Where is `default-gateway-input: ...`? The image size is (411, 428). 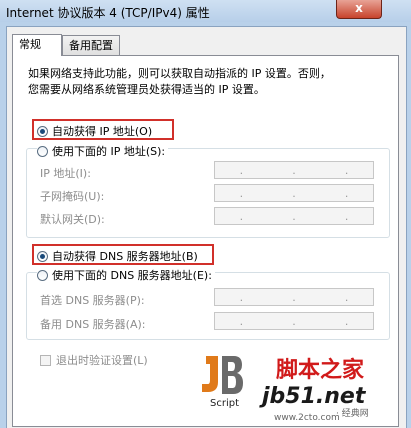
default-gateway-input: ... is located at coordinates (294, 216).